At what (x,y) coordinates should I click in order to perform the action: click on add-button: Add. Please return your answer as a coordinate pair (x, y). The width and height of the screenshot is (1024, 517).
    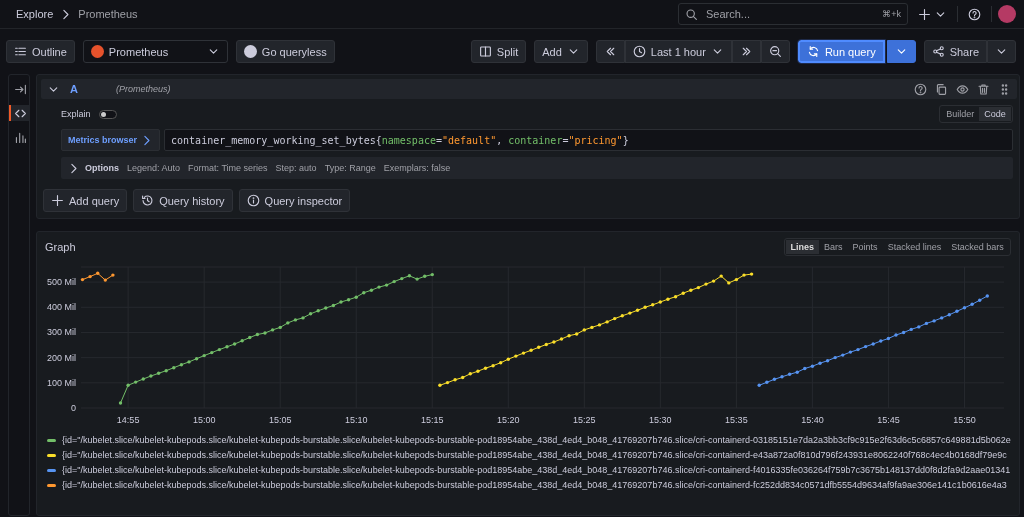
    Looking at the image, I should click on (561, 51).